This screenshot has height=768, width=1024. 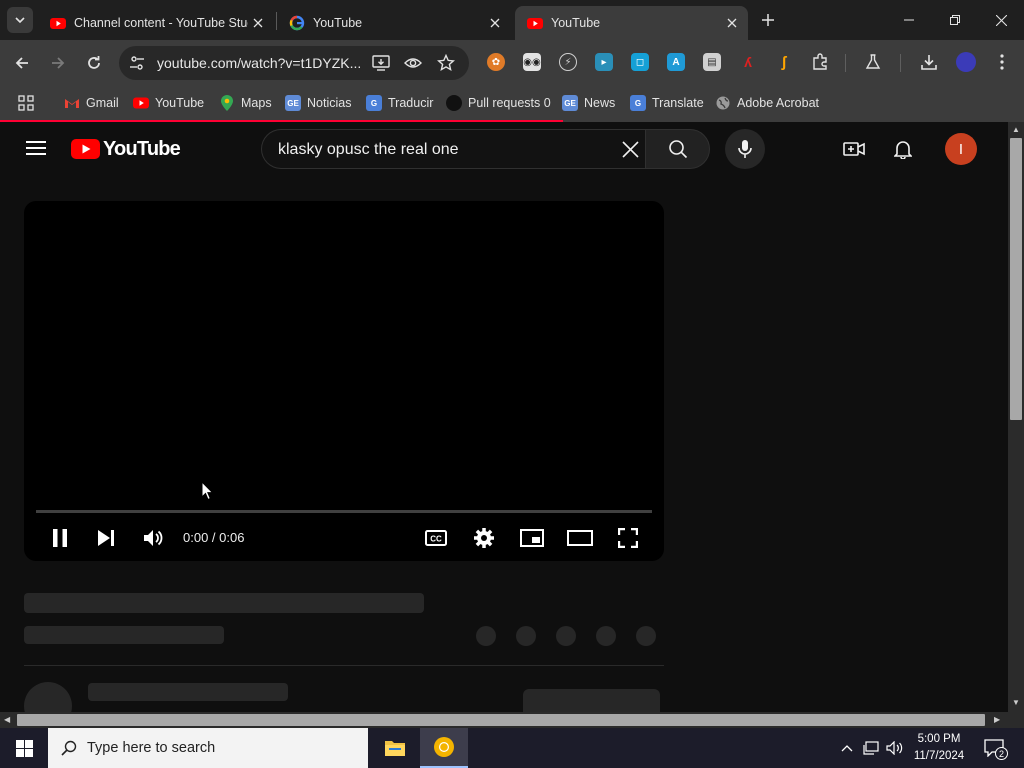 I want to click on arrow-left-icon, so click(x=21, y=63).